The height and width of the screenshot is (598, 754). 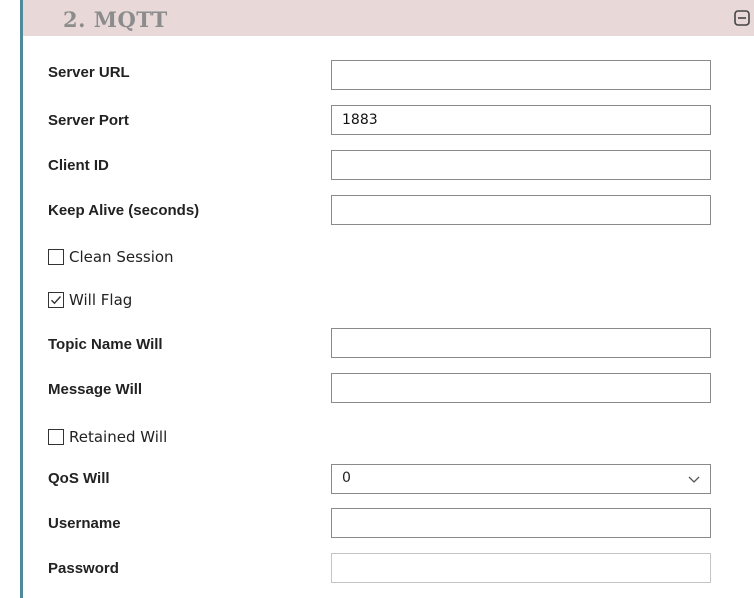 I want to click on section-title: 2. MQTT, so click(x=115, y=19).